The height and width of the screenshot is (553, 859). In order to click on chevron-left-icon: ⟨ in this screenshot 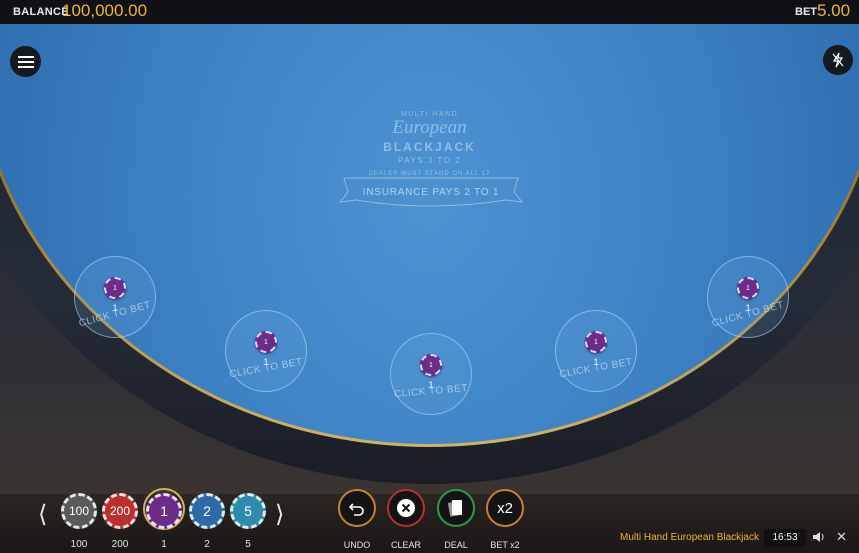, I will do `click(43, 514)`.